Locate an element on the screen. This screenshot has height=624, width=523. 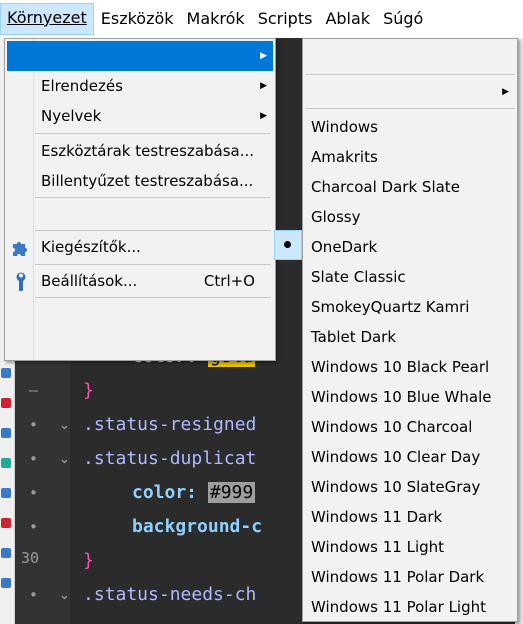
wrench-icon is located at coordinates (21, 287).